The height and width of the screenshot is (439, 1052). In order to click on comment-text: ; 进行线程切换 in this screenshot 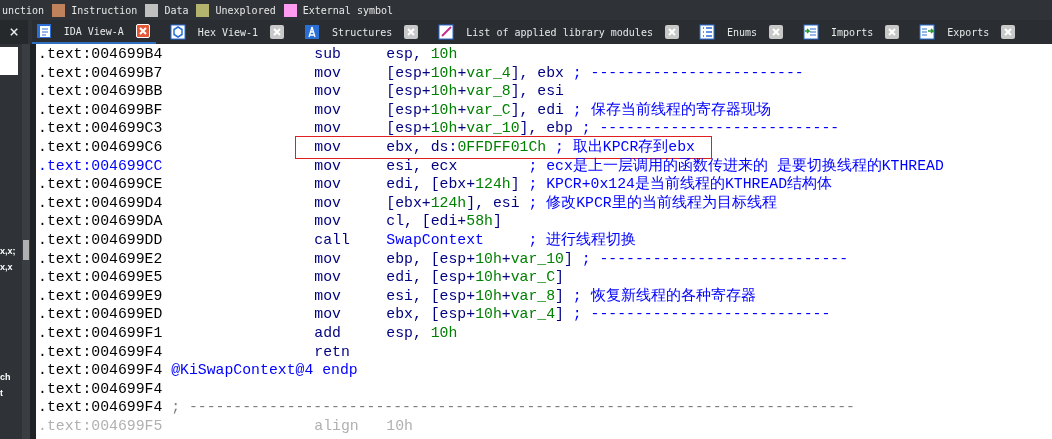, I will do `click(582, 240)`.